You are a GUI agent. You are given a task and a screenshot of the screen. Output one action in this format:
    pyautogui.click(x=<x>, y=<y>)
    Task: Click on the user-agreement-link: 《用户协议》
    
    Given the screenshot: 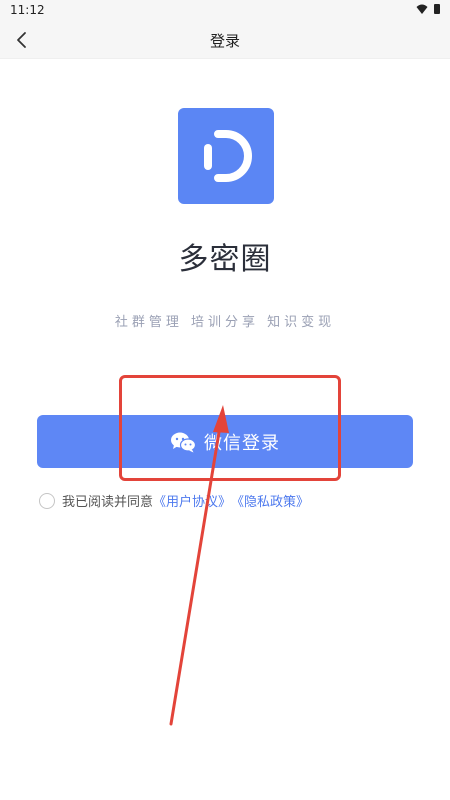 What is the action you would take?
    pyautogui.click(x=192, y=500)
    